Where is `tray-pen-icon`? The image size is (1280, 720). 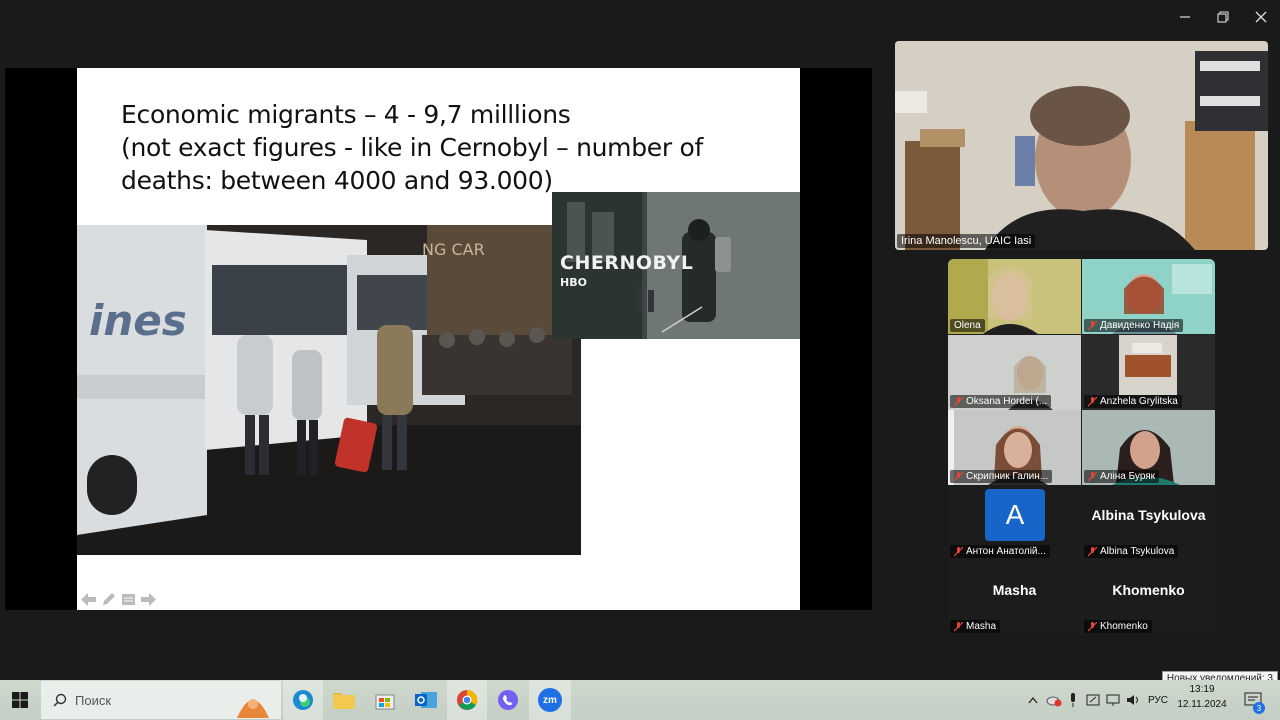
tray-pen-icon is located at coordinates (1093, 700).